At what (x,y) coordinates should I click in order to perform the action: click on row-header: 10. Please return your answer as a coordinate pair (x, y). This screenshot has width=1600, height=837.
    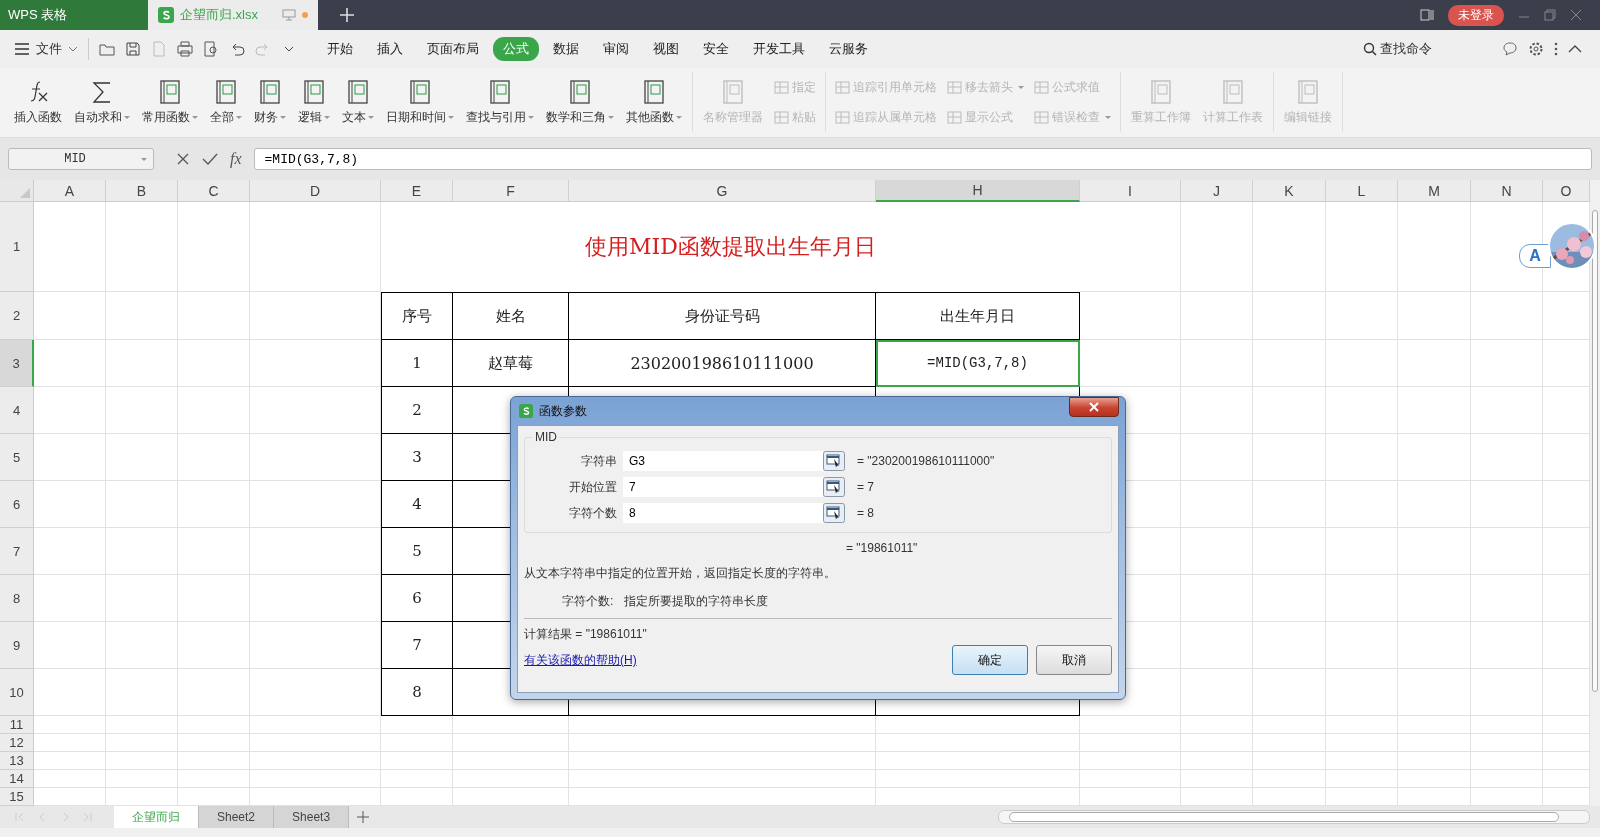
    Looking at the image, I should click on (17, 692).